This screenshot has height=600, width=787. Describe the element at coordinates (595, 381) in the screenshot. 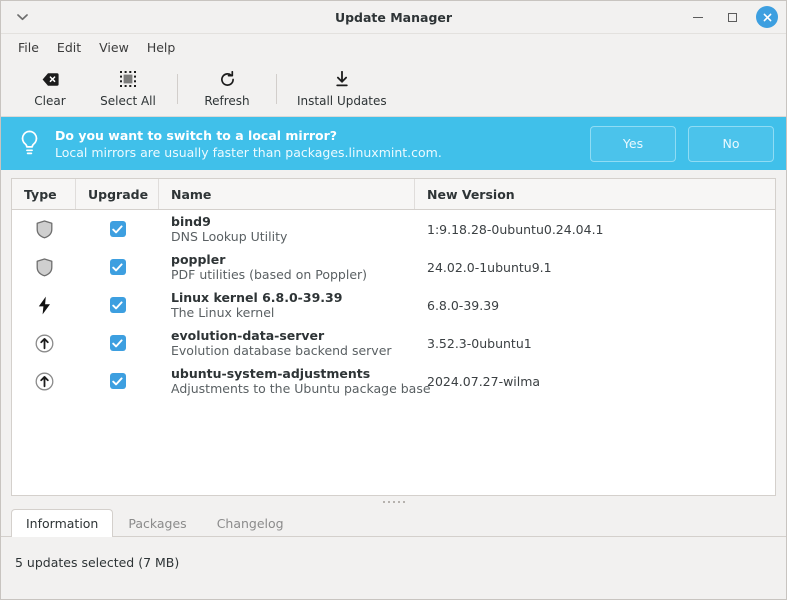

I see `package-version-cell: 2024.07.27-wilma` at that location.